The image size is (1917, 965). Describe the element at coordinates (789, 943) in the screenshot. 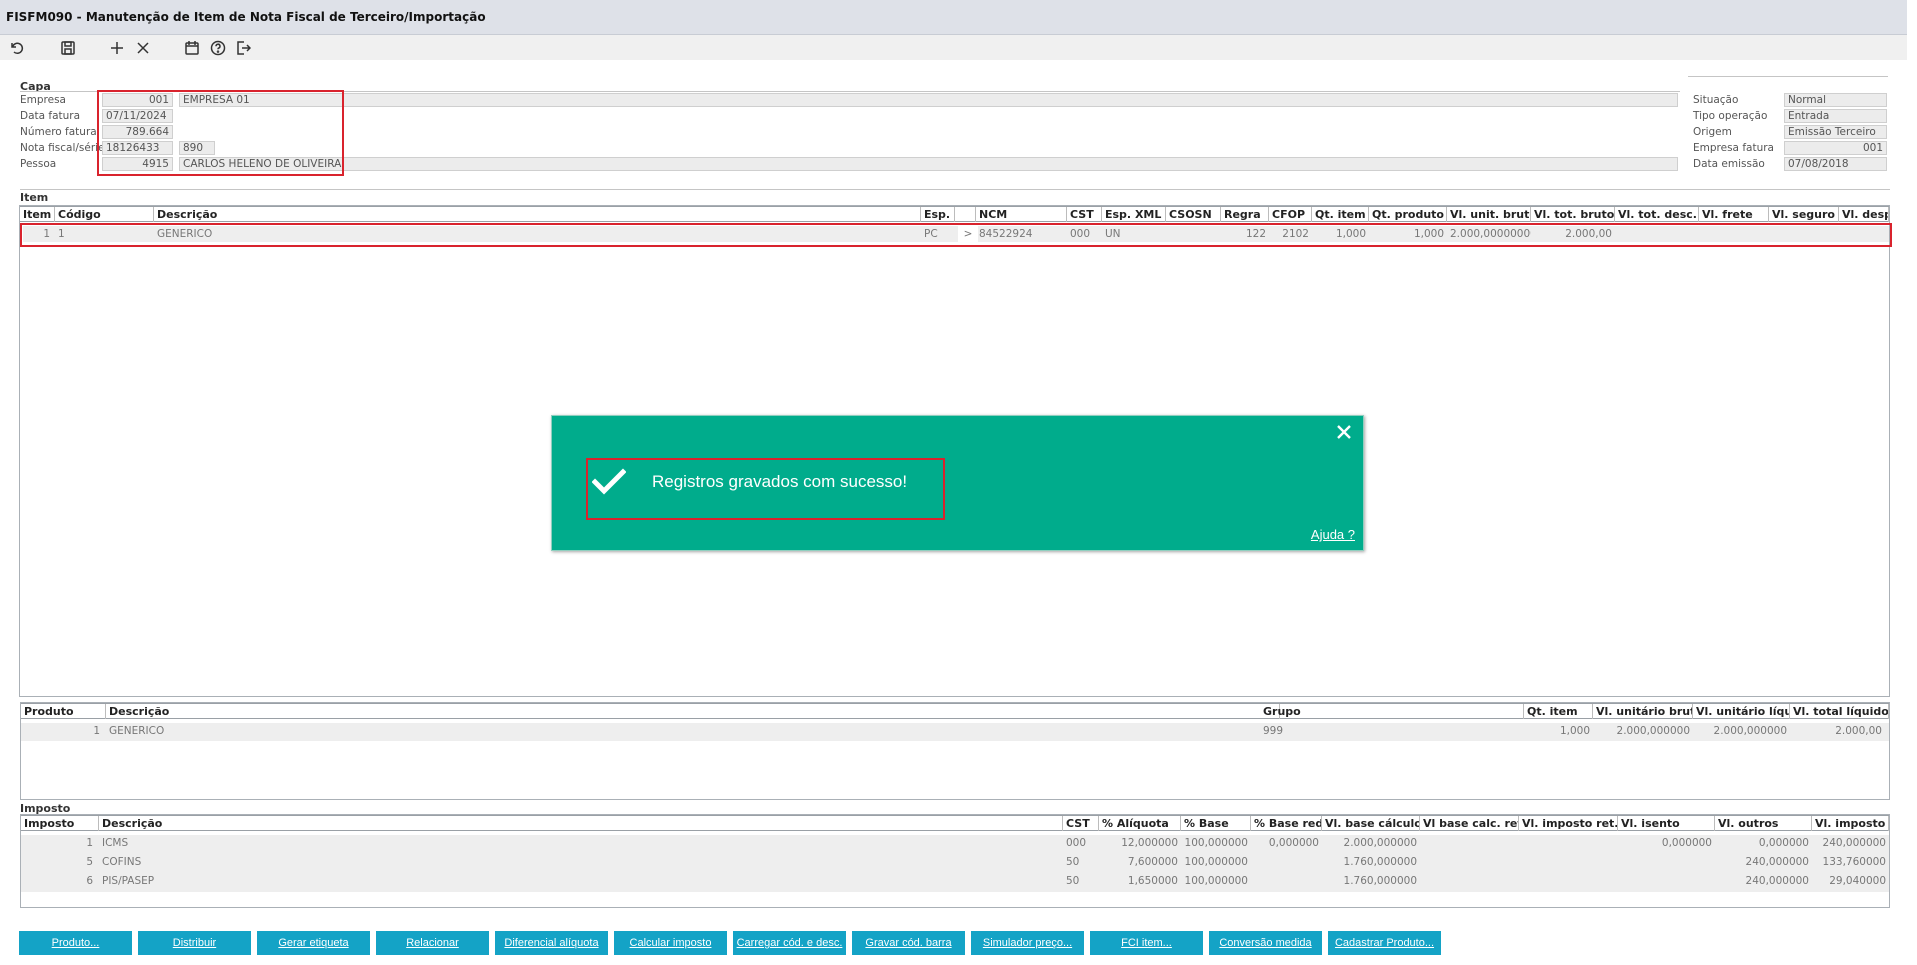

I see `carregar-cod-desc-button: Carregar cód. e desc.` at that location.